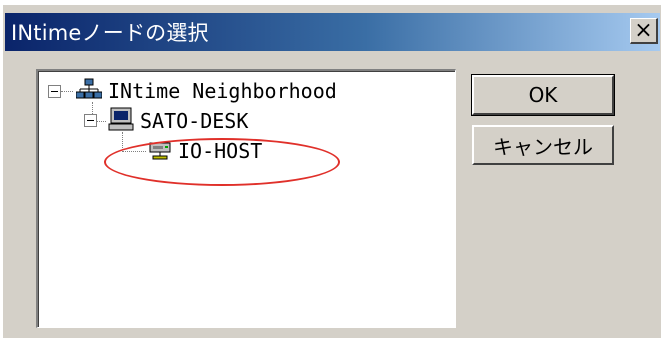  I want to click on tree-node-sato-desk: SATO-DESK, so click(178, 121).